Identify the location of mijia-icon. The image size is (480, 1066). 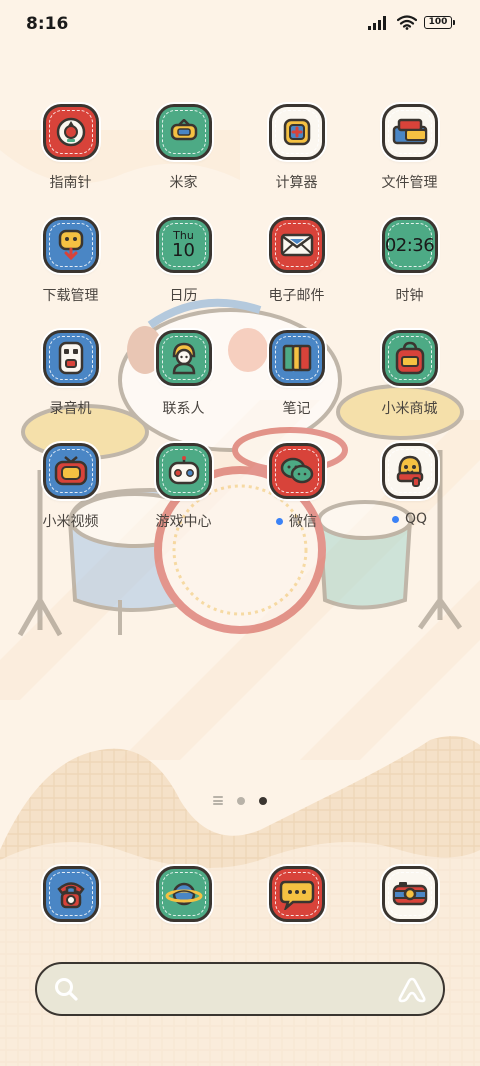
(183, 132).